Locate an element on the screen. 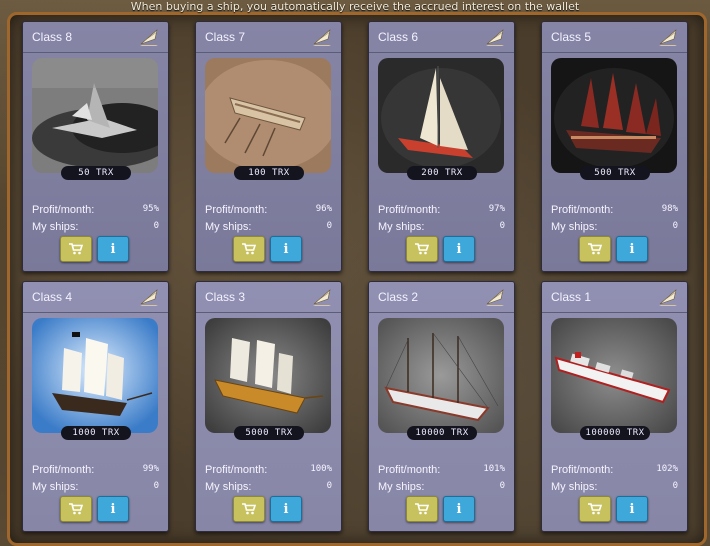 The width and height of the screenshot is (710, 546). profit-value: 98% is located at coordinates (669, 209).